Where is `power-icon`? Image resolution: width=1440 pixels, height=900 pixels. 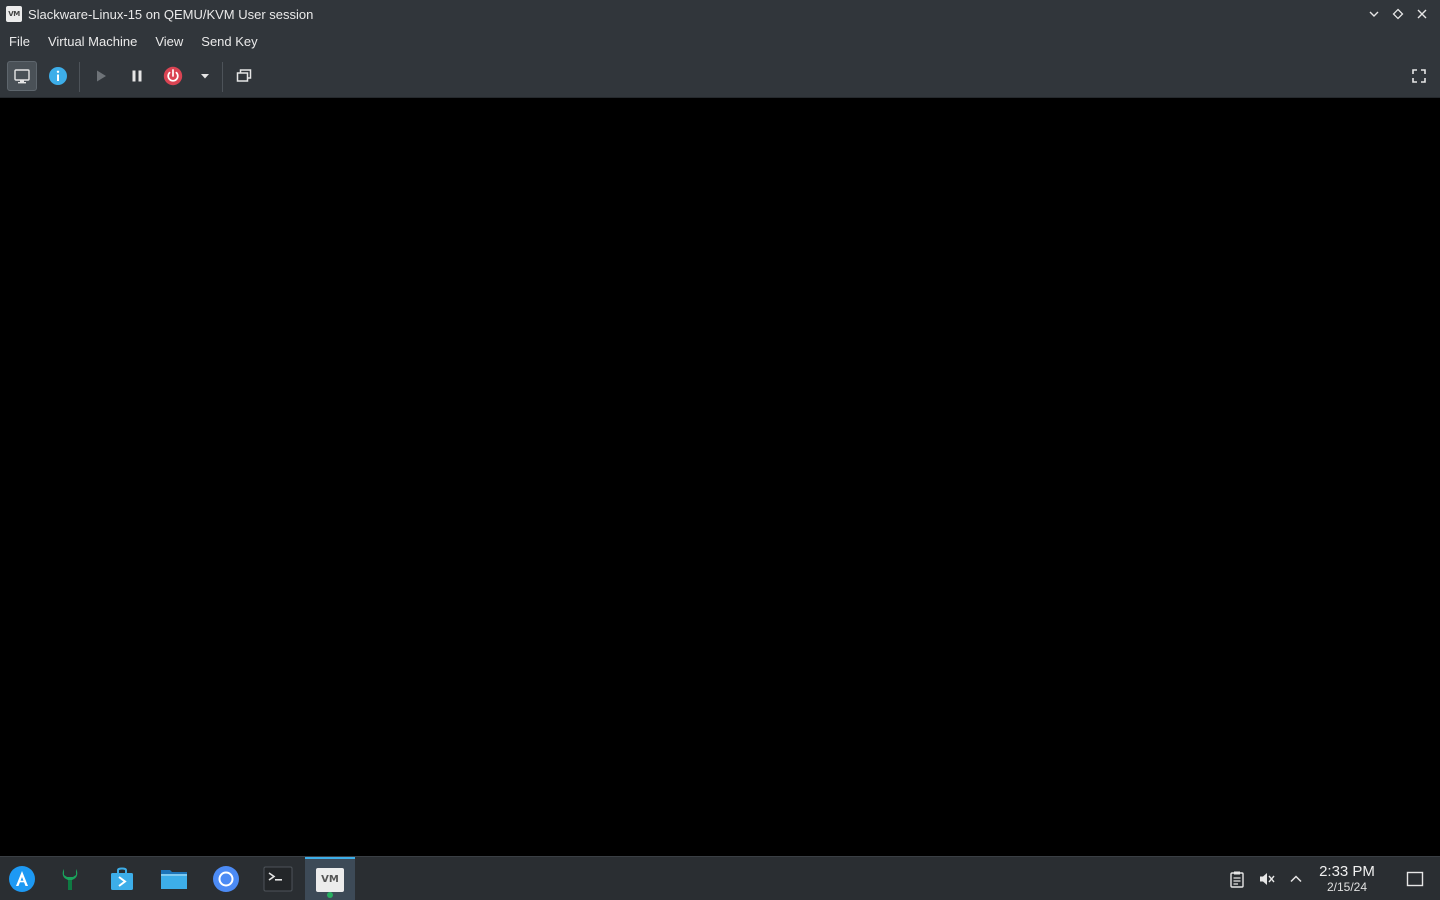 power-icon is located at coordinates (173, 76).